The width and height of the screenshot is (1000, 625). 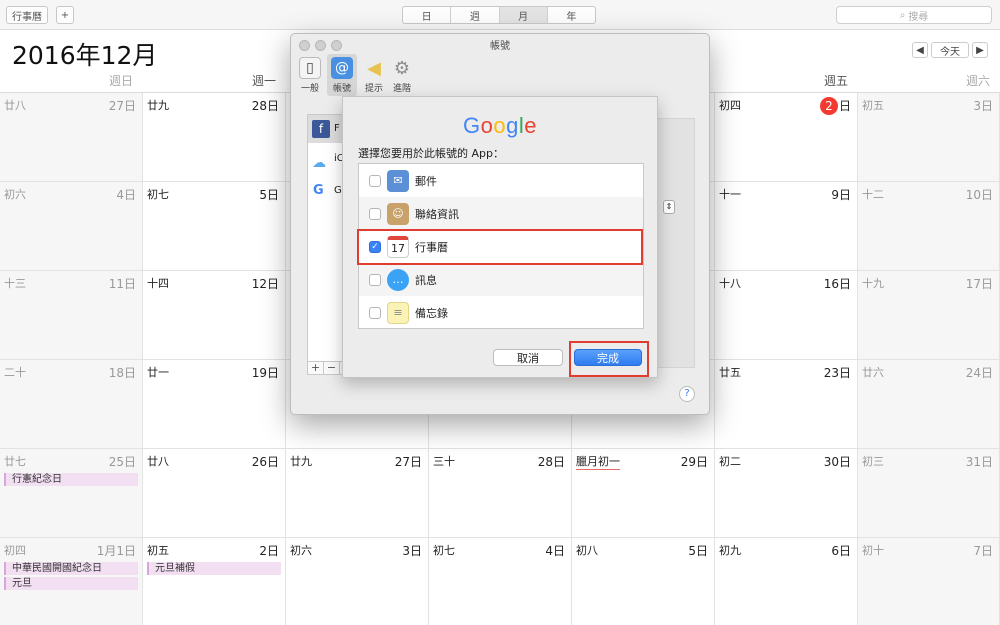 What do you see at coordinates (687, 394) in the screenshot?
I see `help-button: ?` at bounding box center [687, 394].